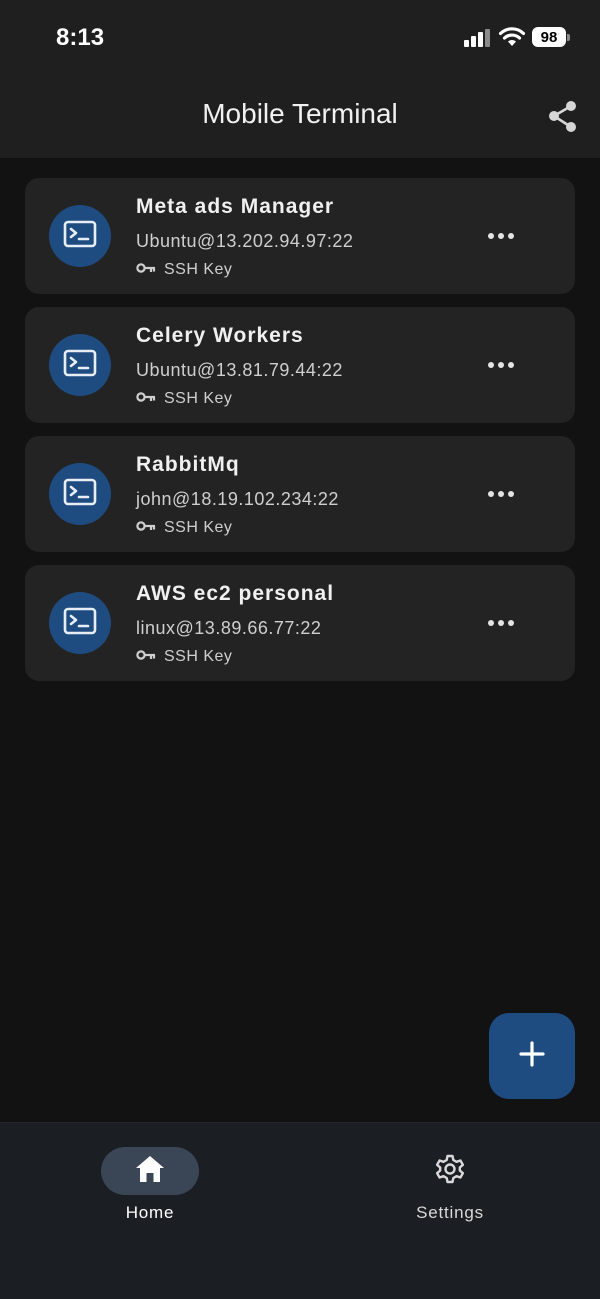 The image size is (600, 1299). Describe the element at coordinates (229, 628) in the screenshot. I see `connection-host: linux@13.89.66.77:22` at that location.